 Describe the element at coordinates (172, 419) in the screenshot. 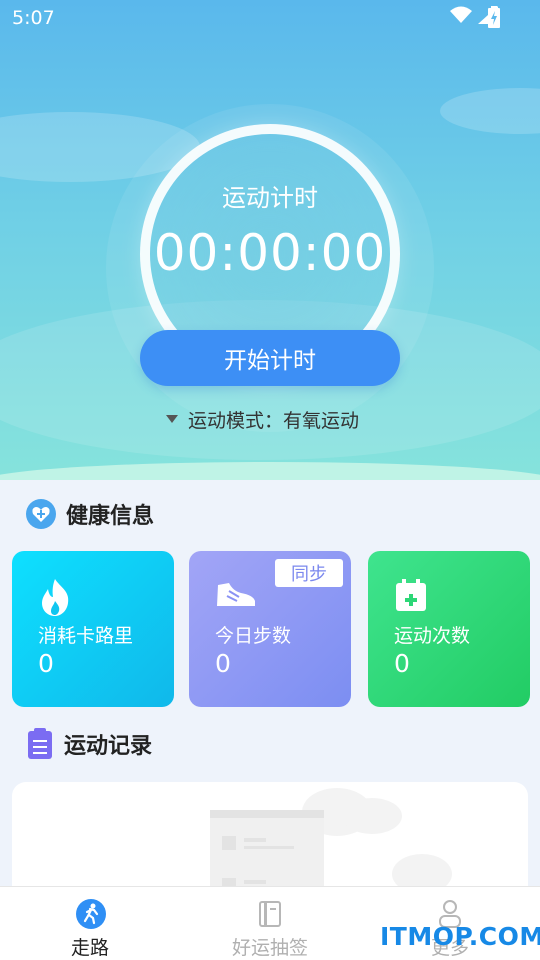

I see `dropdown-triangle-icon` at that location.